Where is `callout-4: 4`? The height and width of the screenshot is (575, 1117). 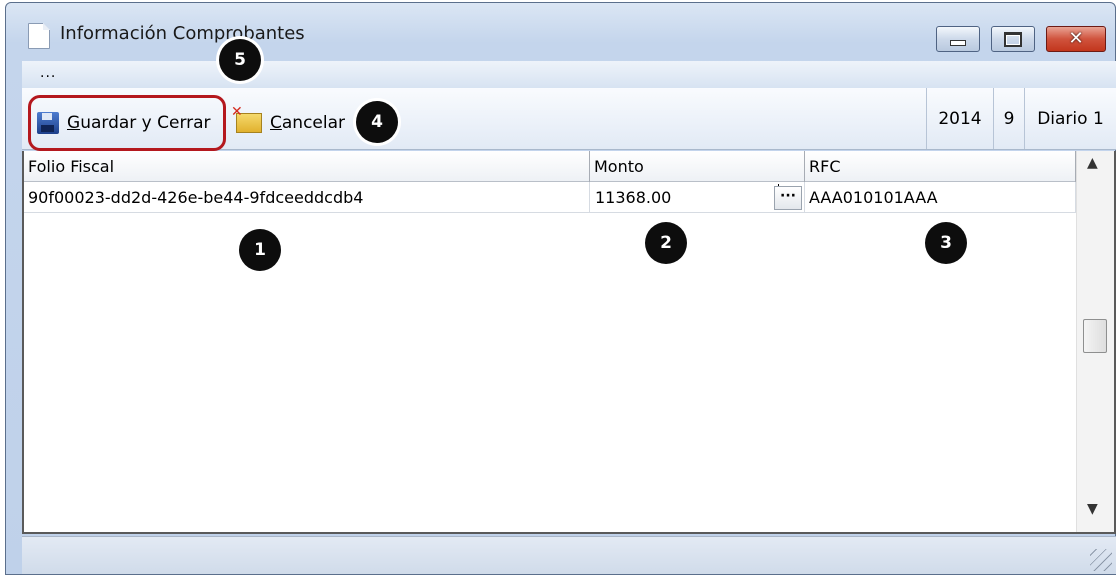 callout-4: 4 is located at coordinates (377, 122).